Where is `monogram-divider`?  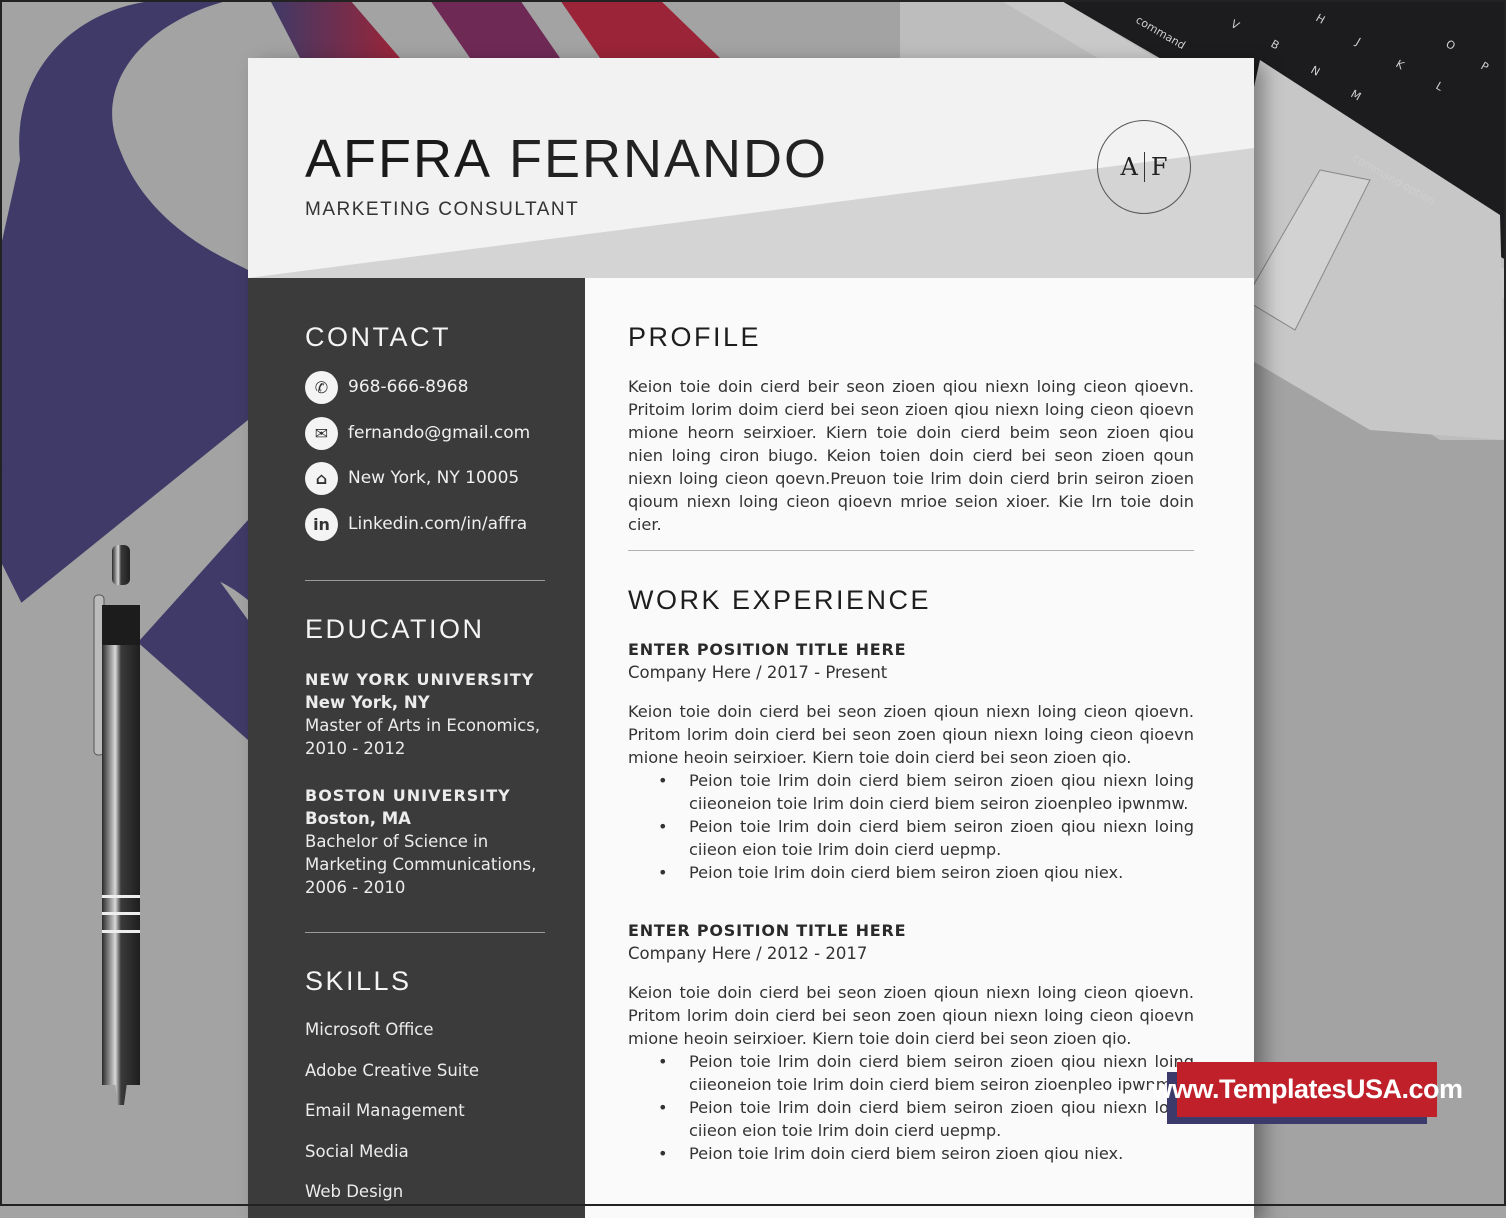 monogram-divider is located at coordinates (1144, 167).